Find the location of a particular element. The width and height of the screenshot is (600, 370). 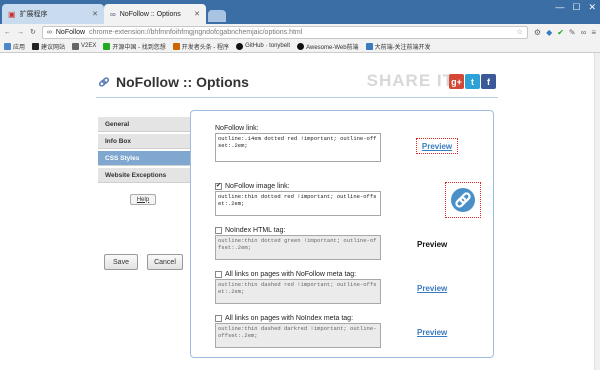

new-tab-button is located at coordinates (217, 16).